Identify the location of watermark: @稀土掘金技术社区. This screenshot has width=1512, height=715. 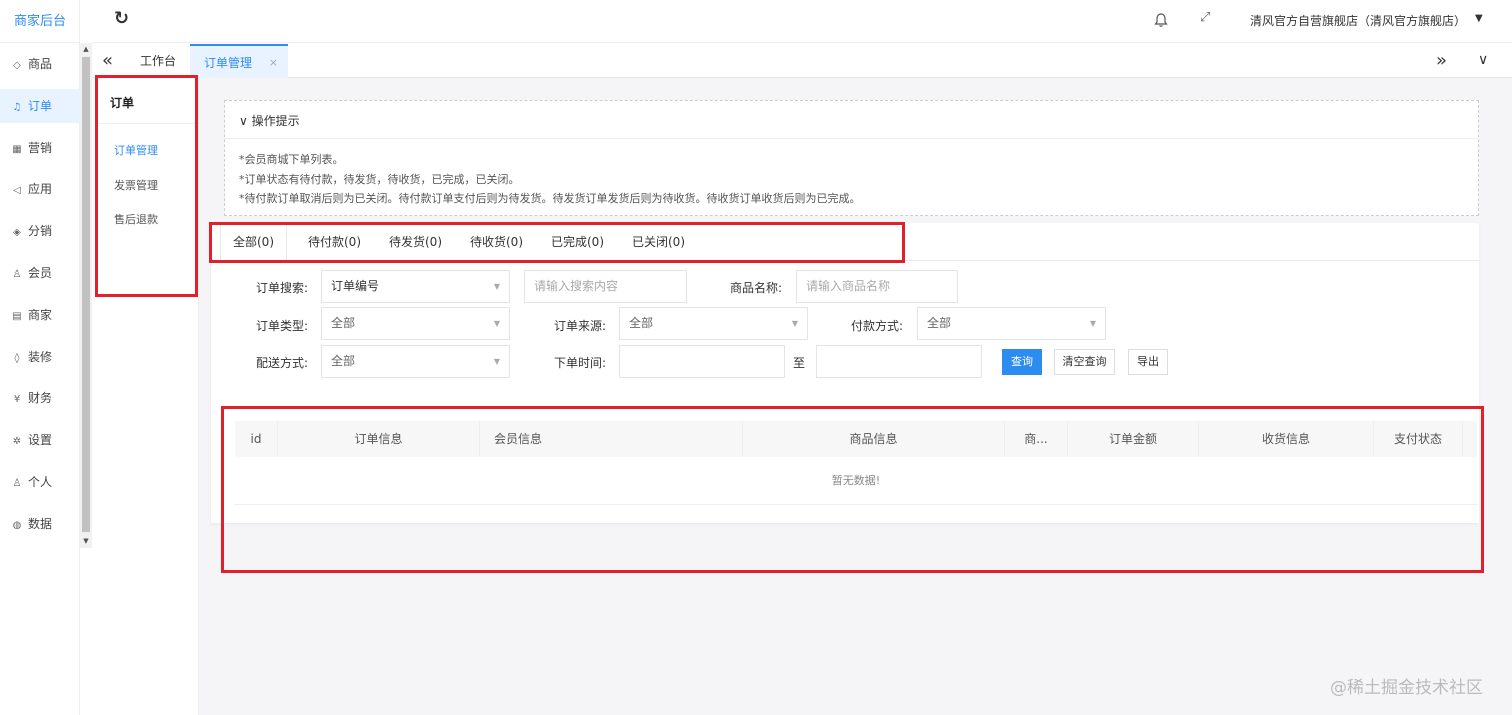
(1406, 688).